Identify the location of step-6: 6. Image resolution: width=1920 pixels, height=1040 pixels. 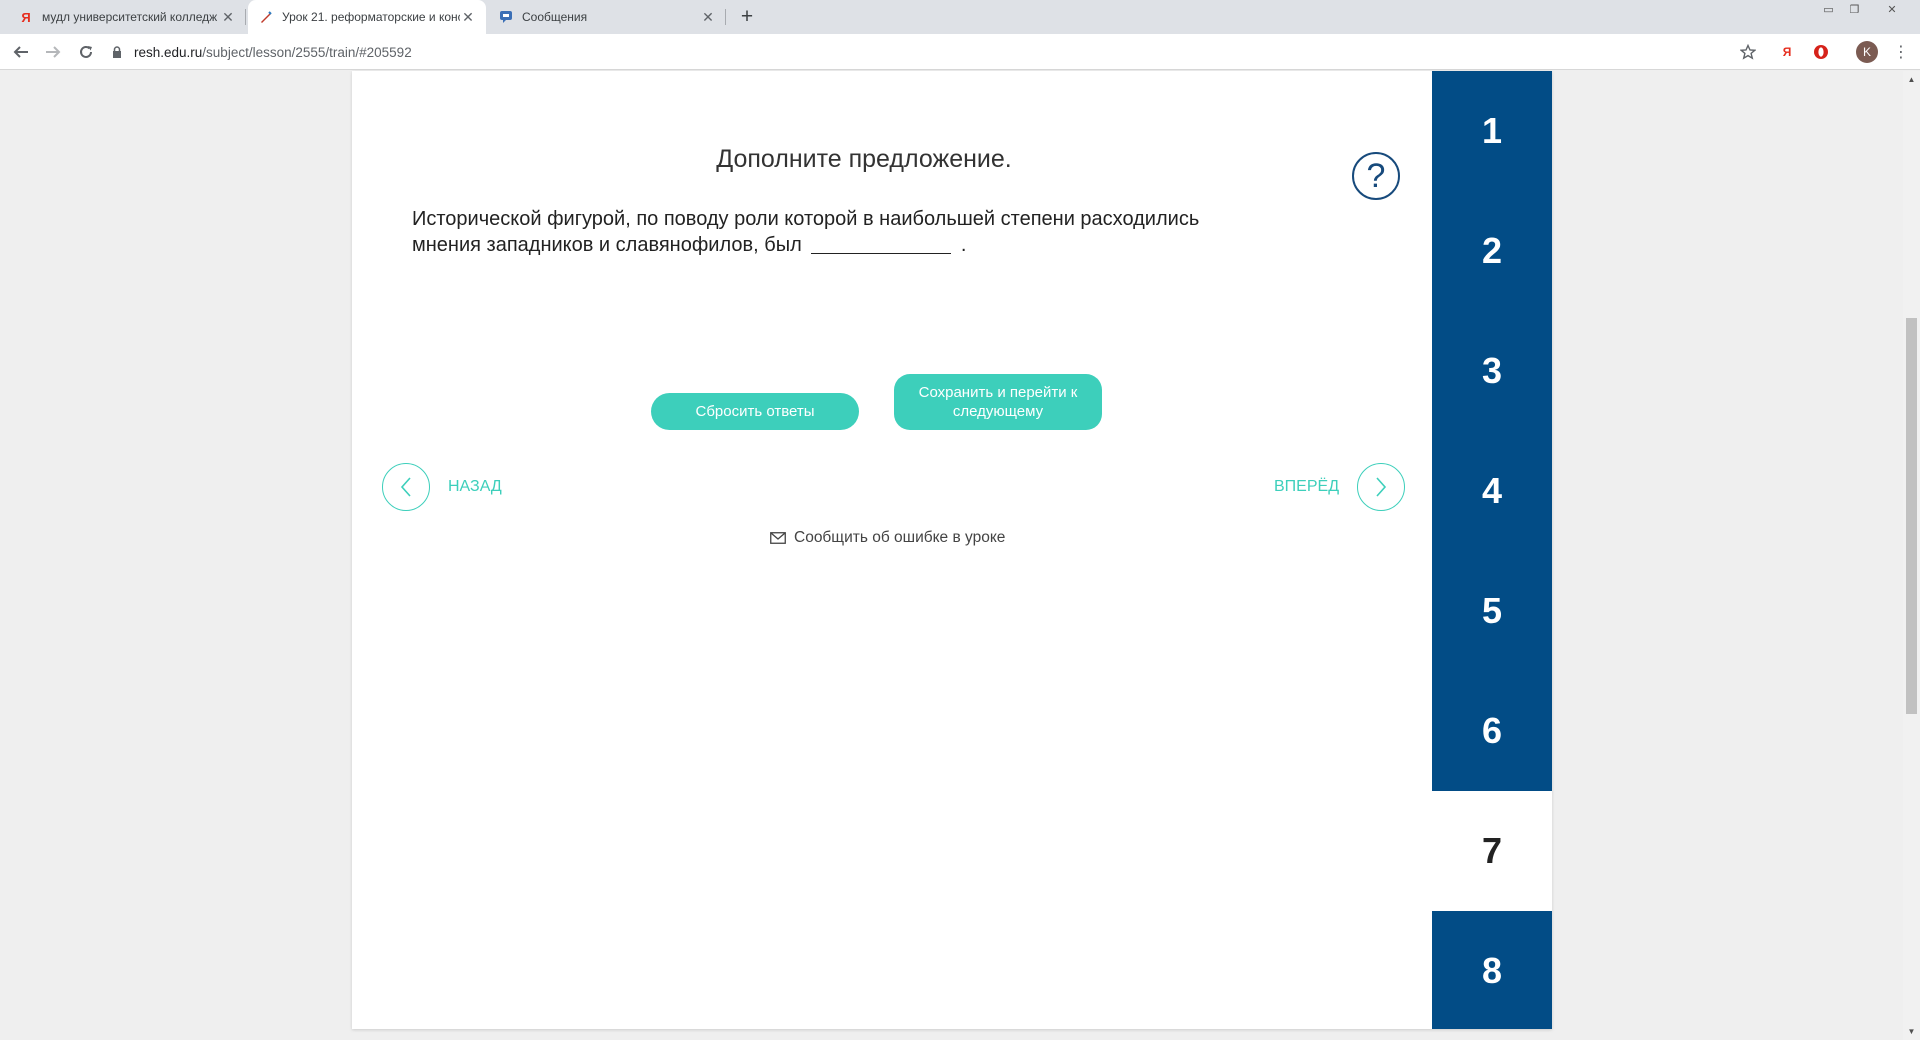
(1492, 731).